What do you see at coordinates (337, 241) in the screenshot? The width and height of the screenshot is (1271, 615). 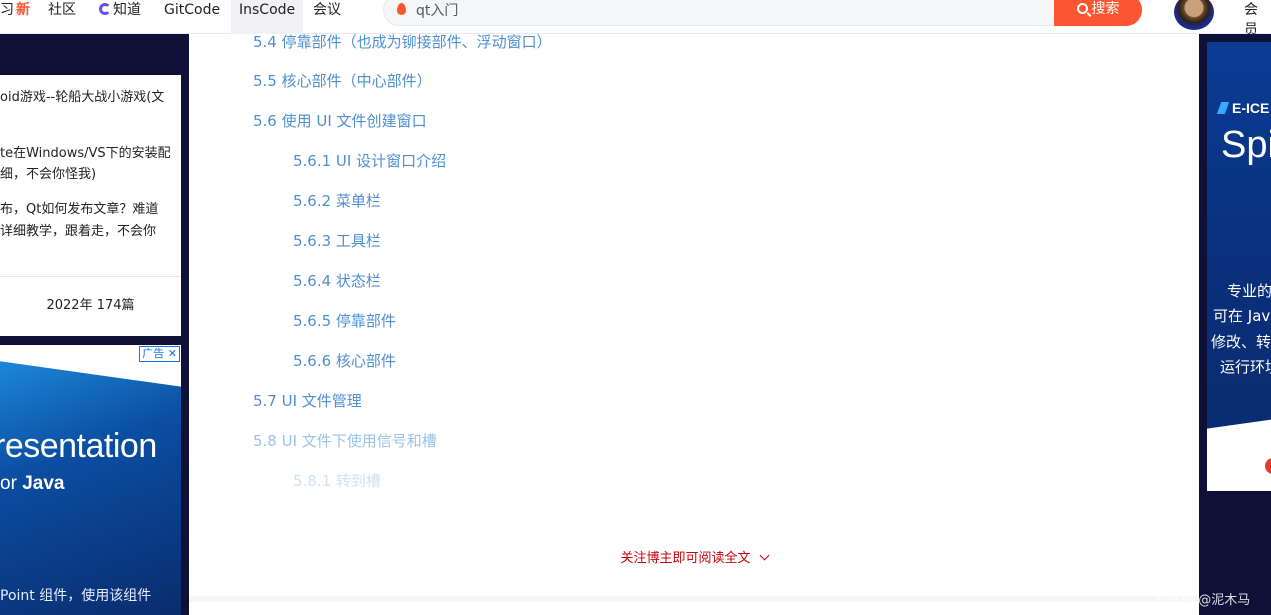 I see `toc-subitem: 5.6.3 工具栏` at bounding box center [337, 241].